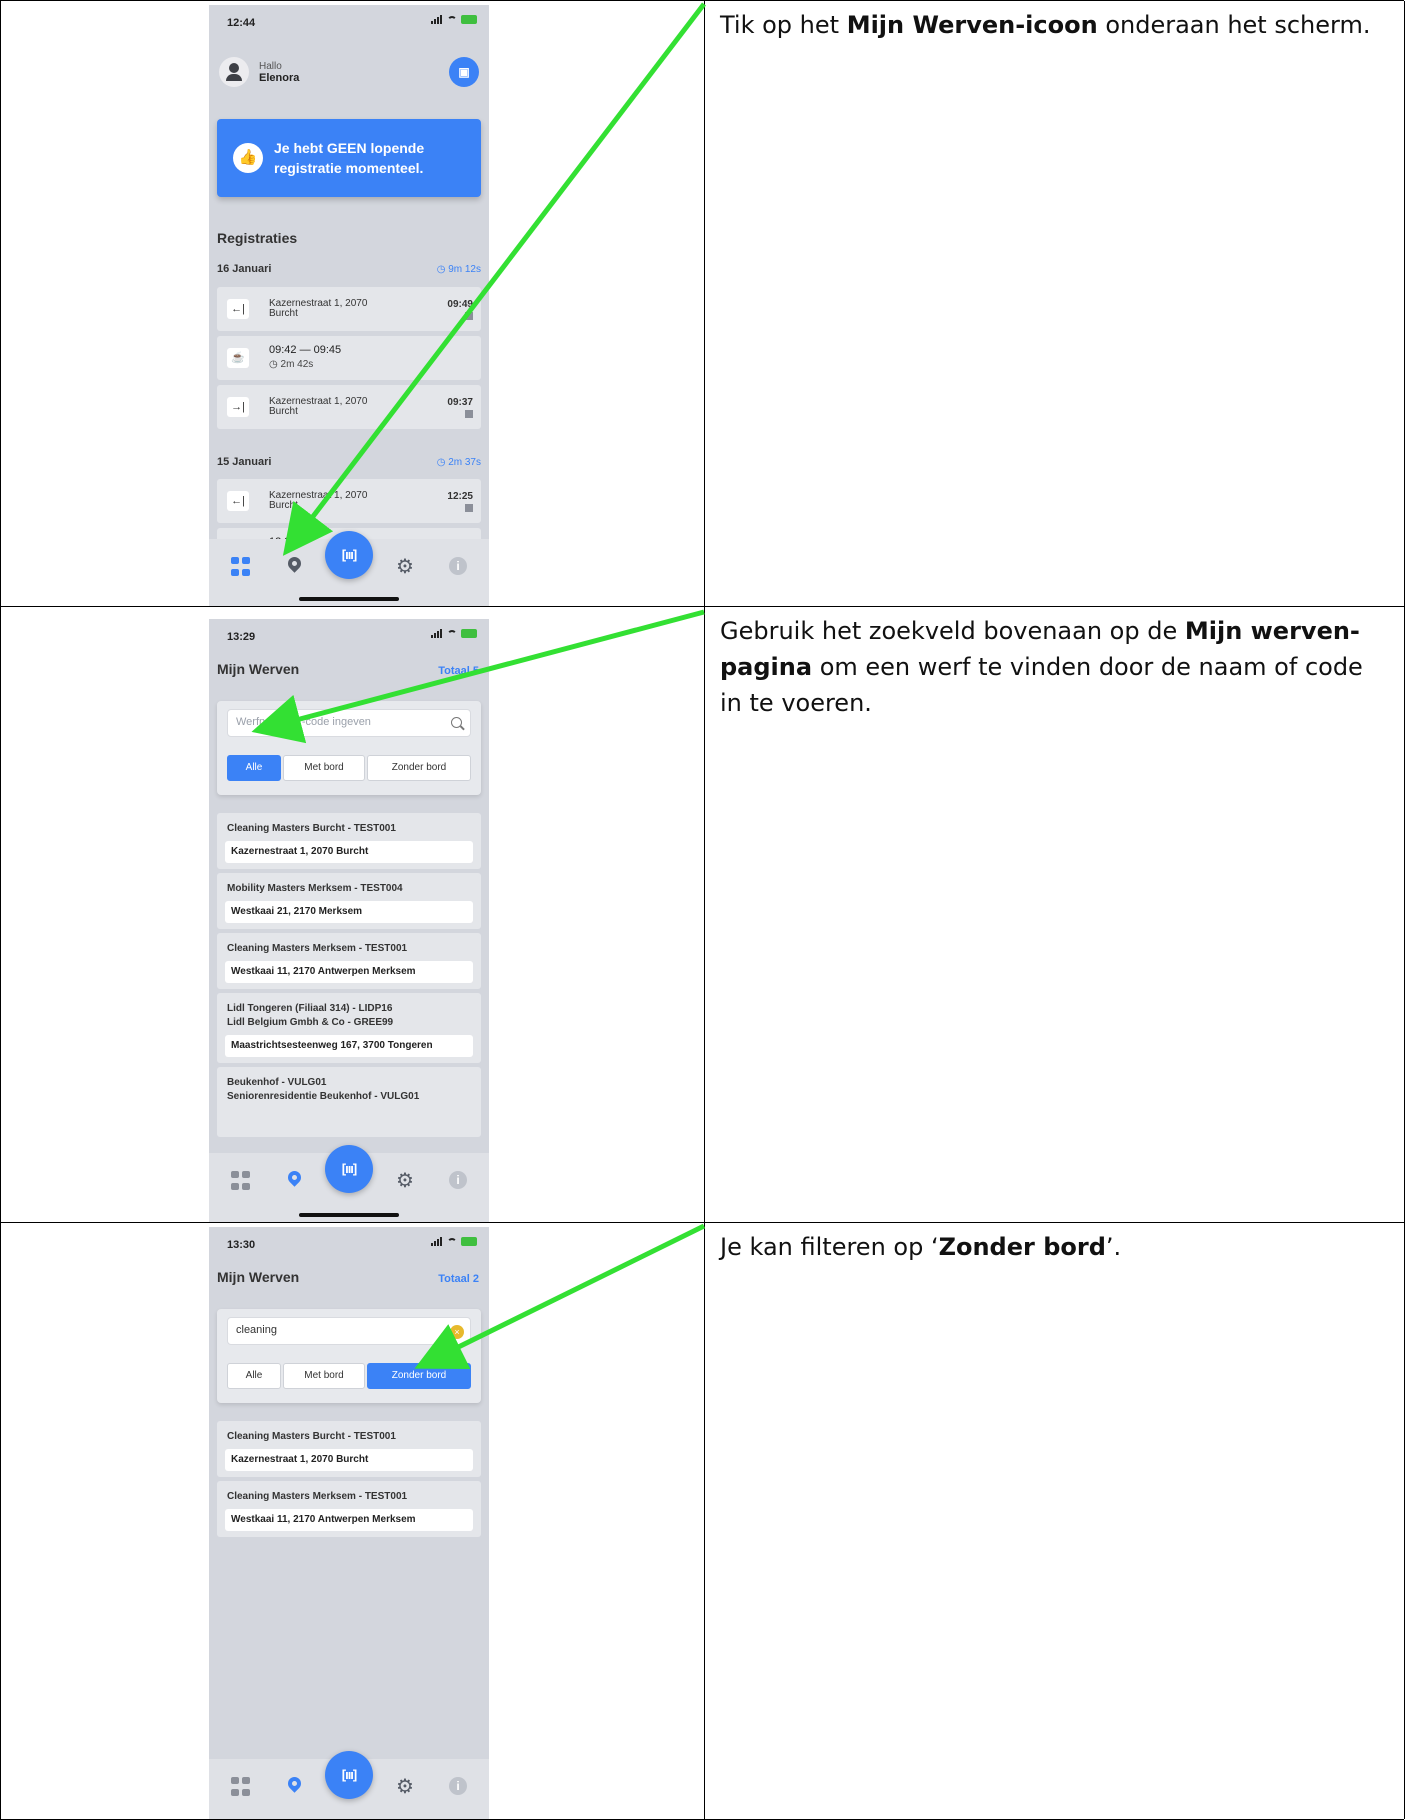 The image size is (1410, 1820). What do you see at coordinates (310, 1022) in the screenshot?
I see `site-name-line2: Lidl Belgium Gmbh & Co - GREE99` at bounding box center [310, 1022].